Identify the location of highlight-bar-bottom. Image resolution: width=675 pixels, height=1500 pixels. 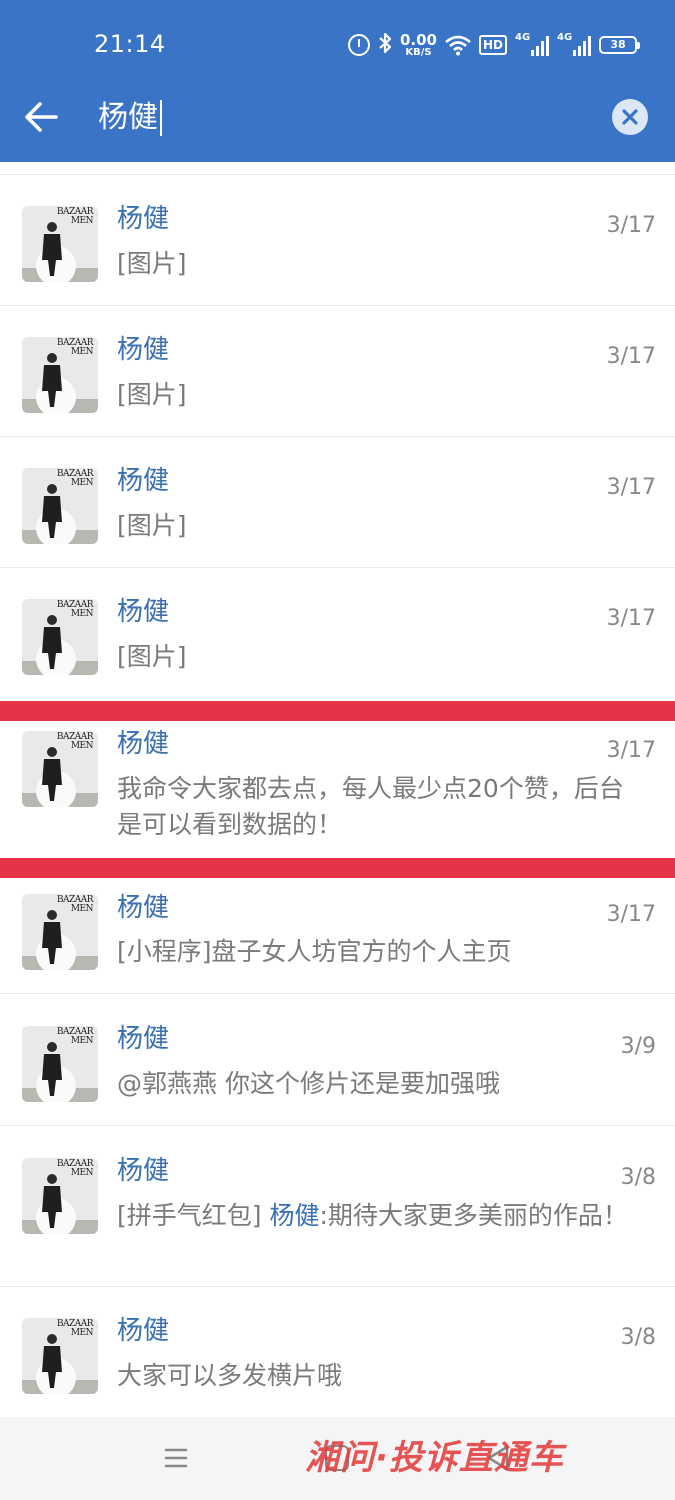
(337, 868).